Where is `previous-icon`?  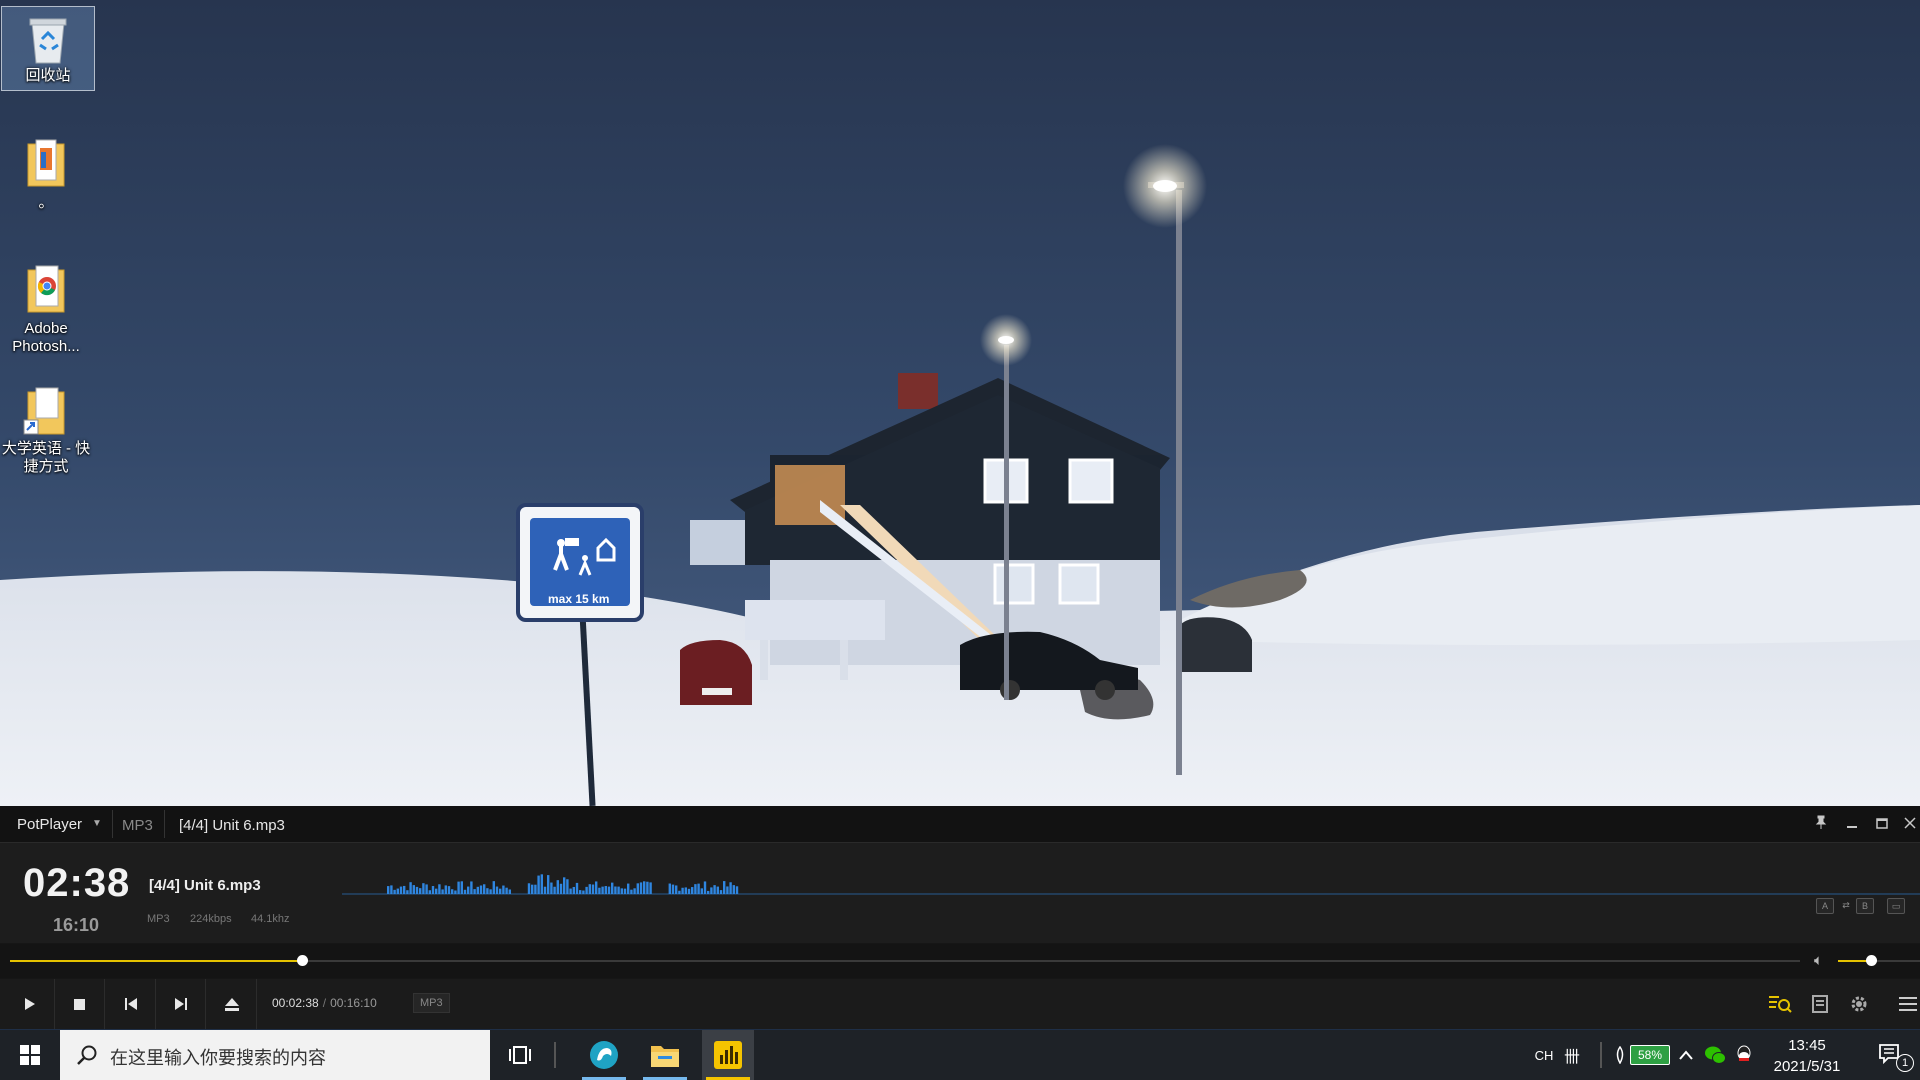
previous-icon is located at coordinates (130, 1004).